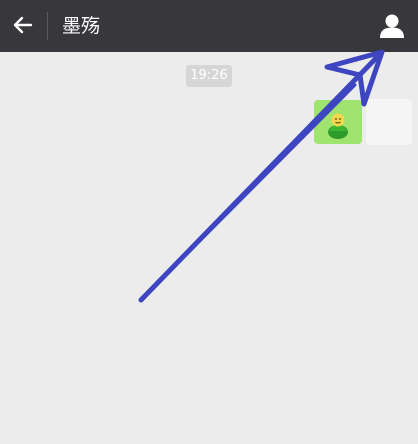 Image resolution: width=418 pixels, height=444 pixels. I want to click on back-button, so click(23, 25).